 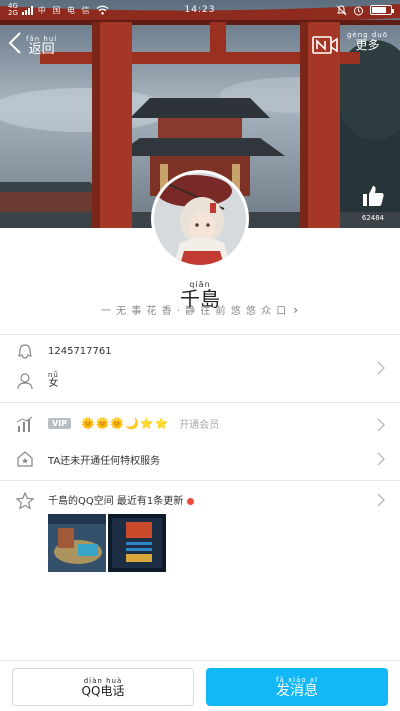 I want to click on qzone-title: 千島的QQ空间 最近有1条更新, so click(x=121, y=499).